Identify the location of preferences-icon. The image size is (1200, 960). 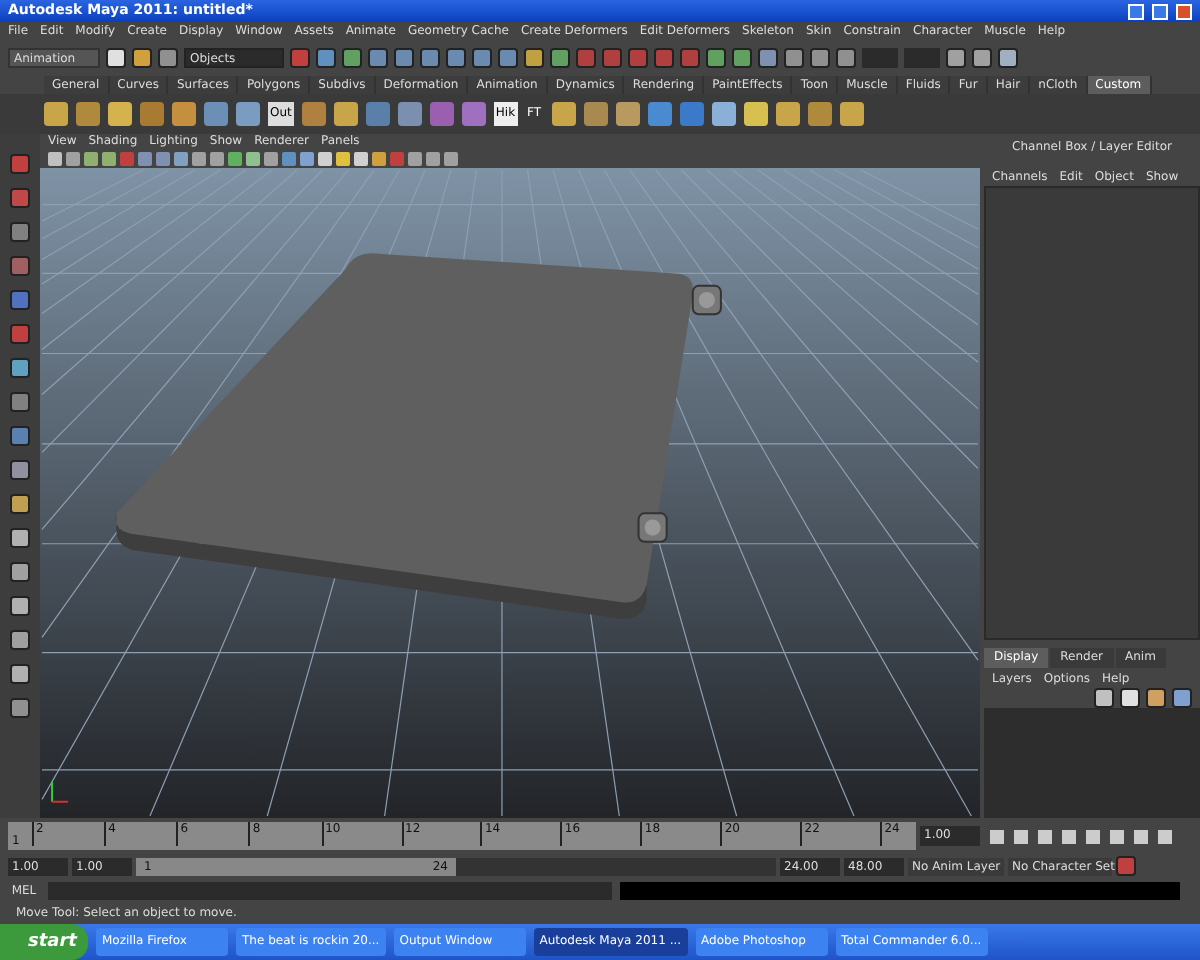
(1126, 866).